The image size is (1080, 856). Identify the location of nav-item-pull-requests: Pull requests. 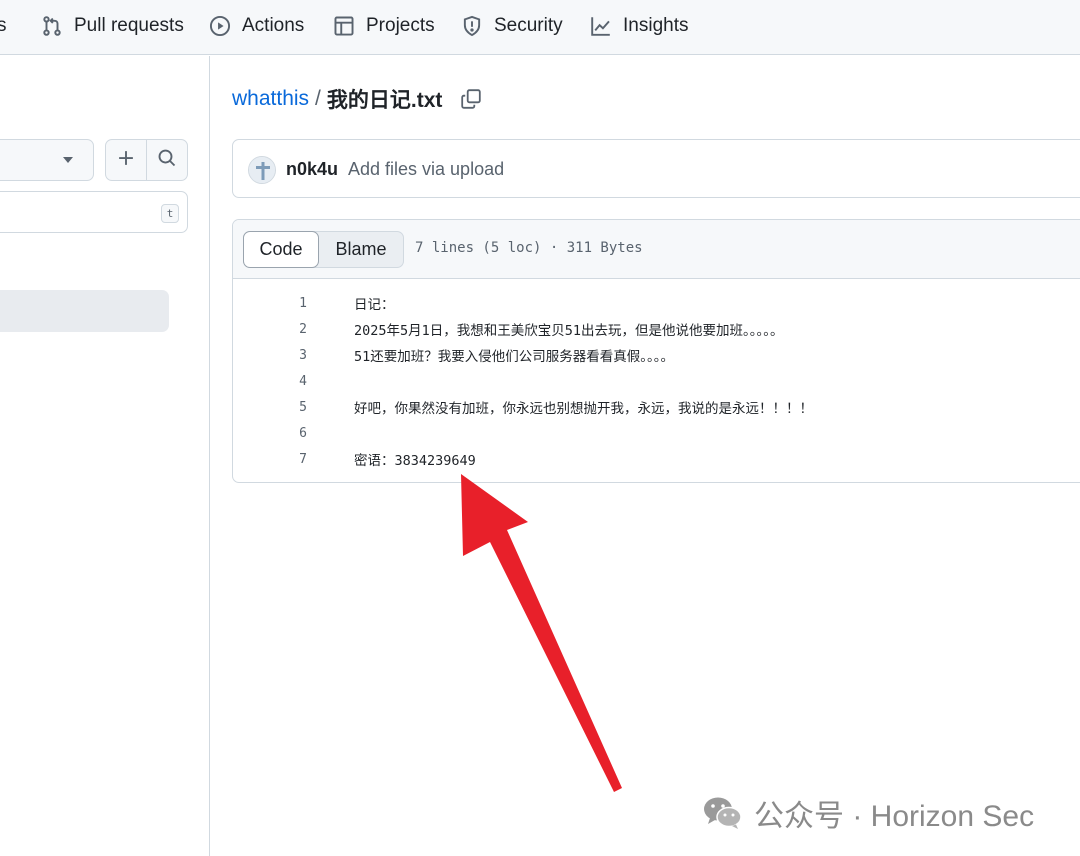
(112, 26).